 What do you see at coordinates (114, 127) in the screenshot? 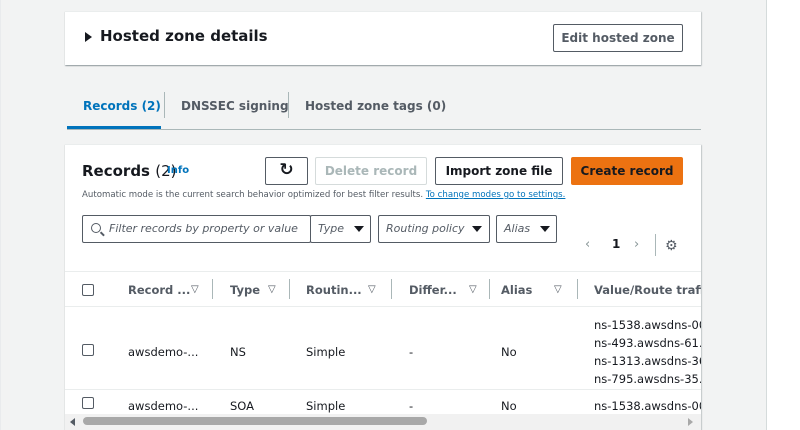
I see `active-tab-indicator` at bounding box center [114, 127].